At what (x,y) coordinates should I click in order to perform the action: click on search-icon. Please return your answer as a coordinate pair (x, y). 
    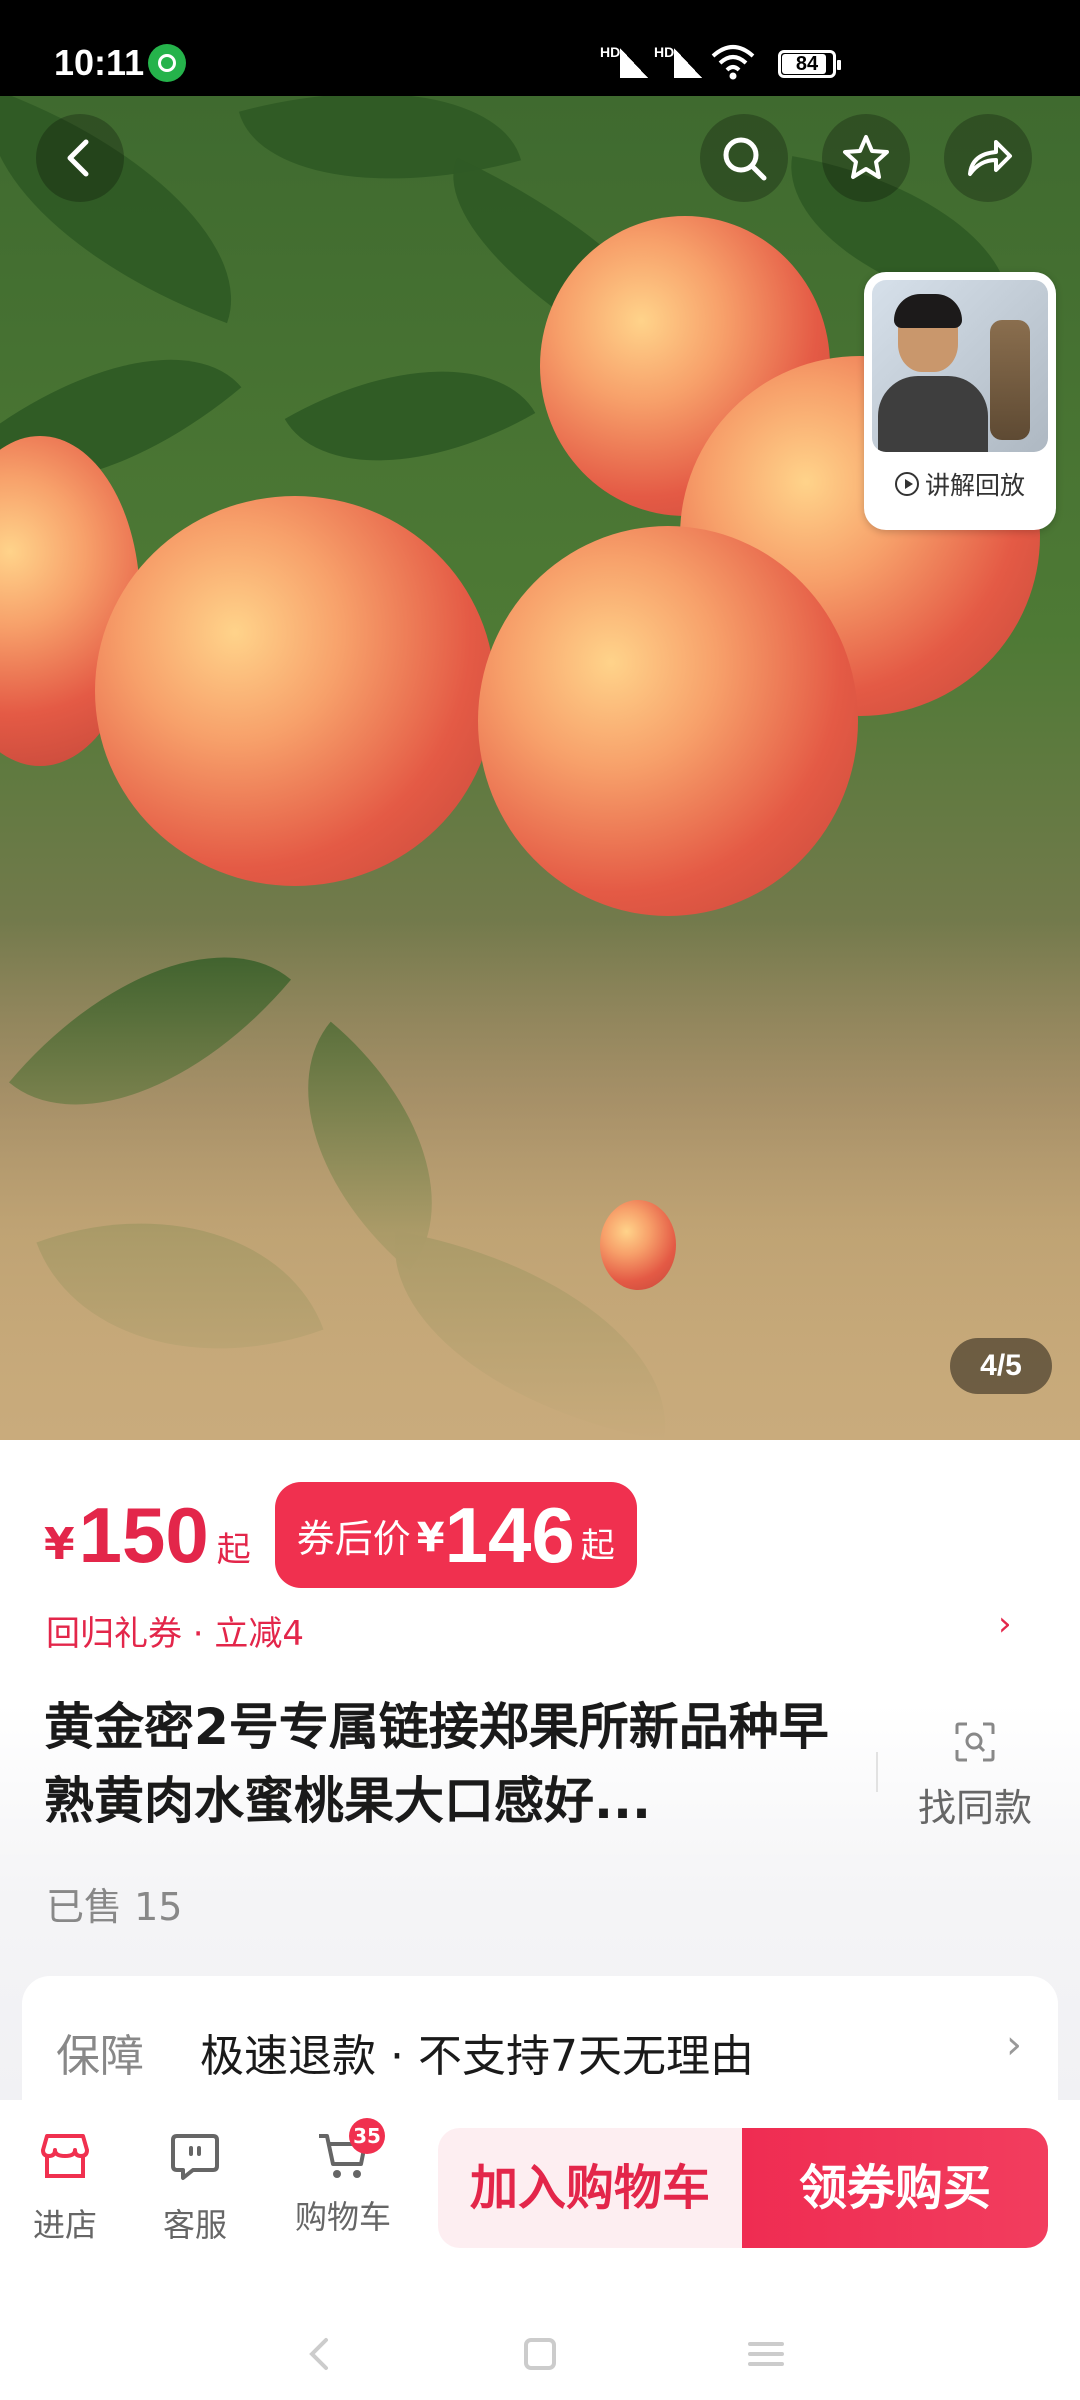
    Looking at the image, I should click on (745, 159).